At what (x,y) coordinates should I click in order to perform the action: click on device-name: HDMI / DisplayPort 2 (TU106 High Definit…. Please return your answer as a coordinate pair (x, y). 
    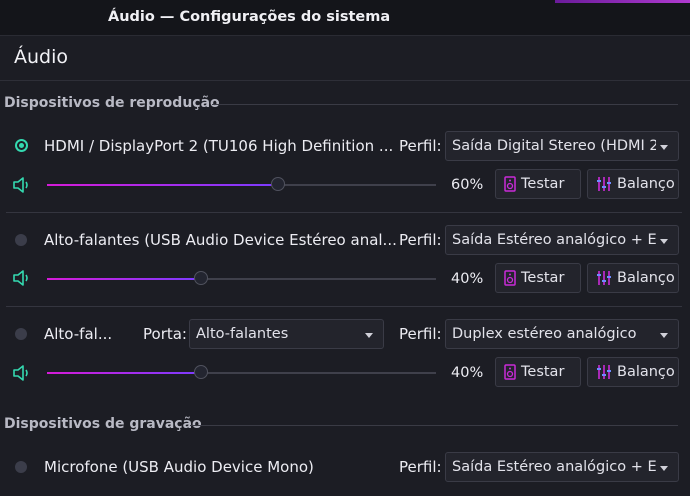
    Looking at the image, I should click on (219, 146).